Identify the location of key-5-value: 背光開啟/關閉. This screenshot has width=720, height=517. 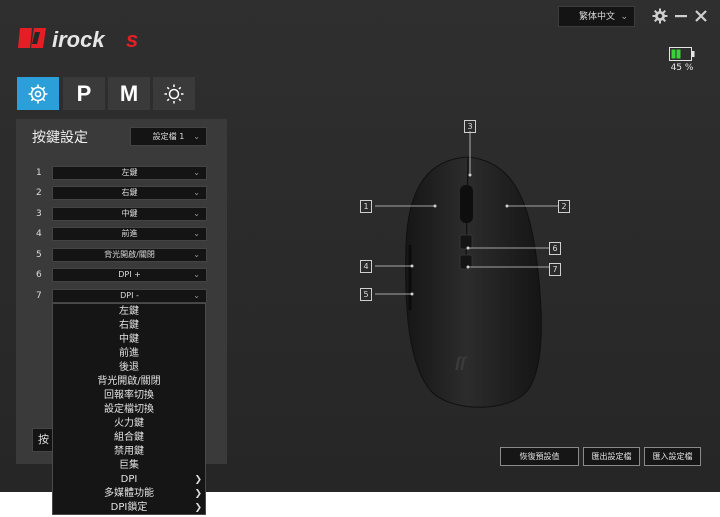
(129, 254).